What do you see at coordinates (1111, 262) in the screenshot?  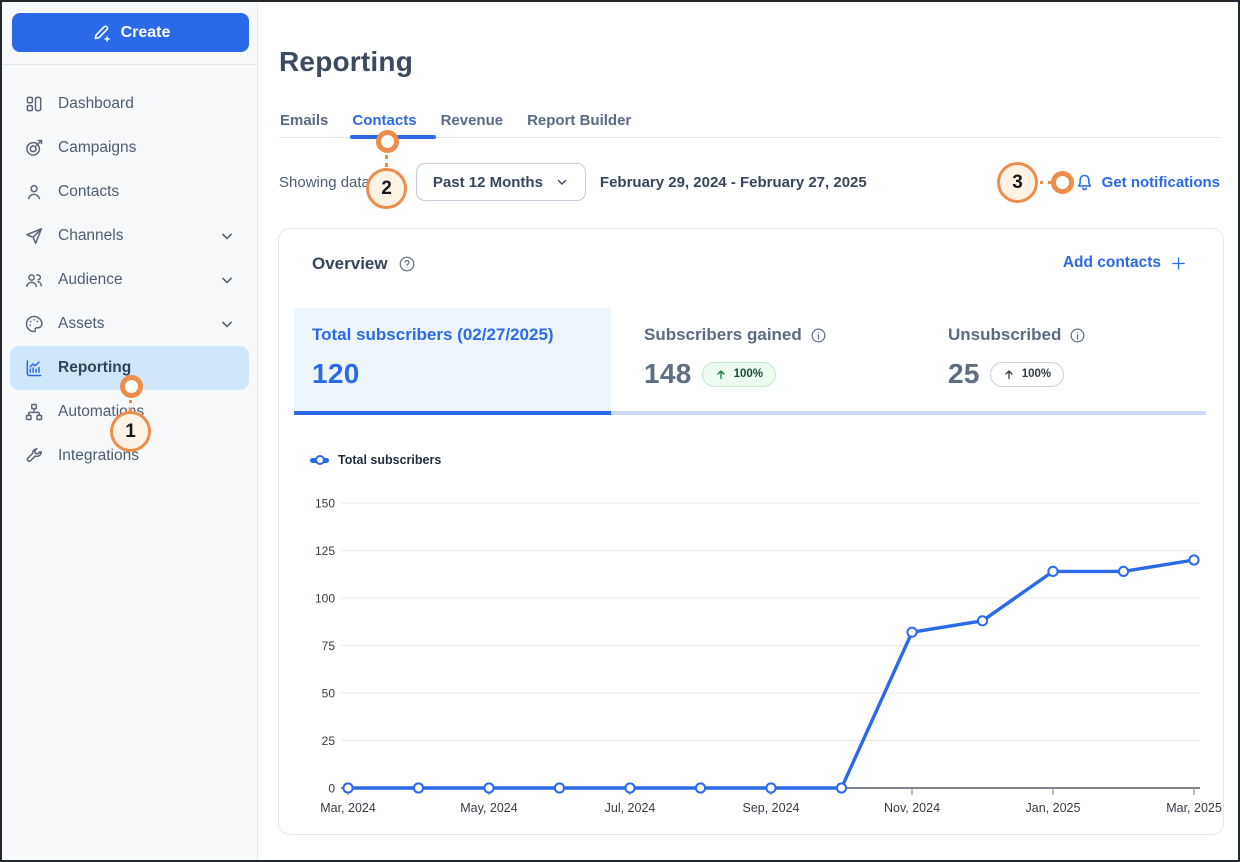 I see `add-contacts-label: Add contacts` at bounding box center [1111, 262].